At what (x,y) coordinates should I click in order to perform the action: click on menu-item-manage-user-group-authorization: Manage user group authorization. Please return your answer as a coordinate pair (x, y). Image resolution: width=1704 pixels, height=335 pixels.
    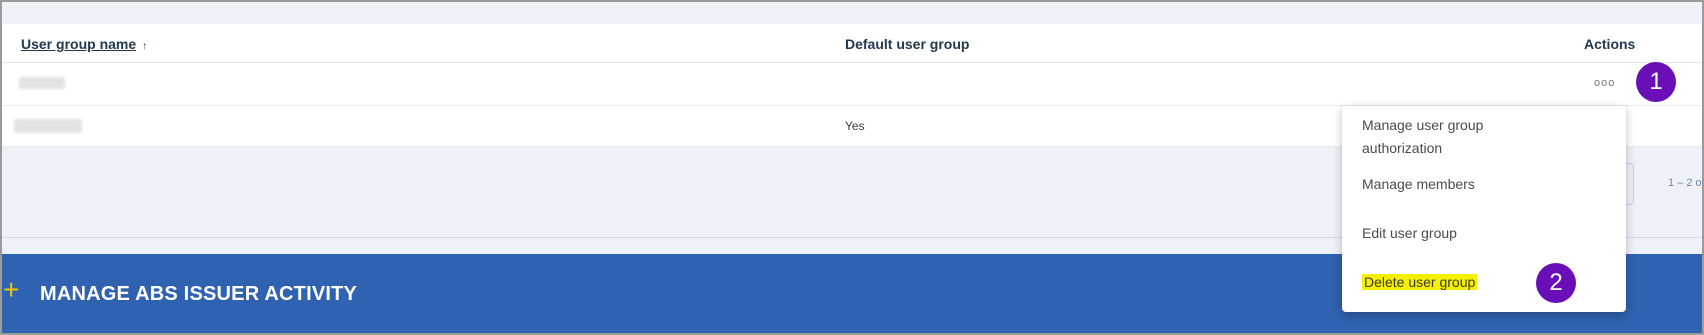
    Looking at the image, I should click on (1452, 137).